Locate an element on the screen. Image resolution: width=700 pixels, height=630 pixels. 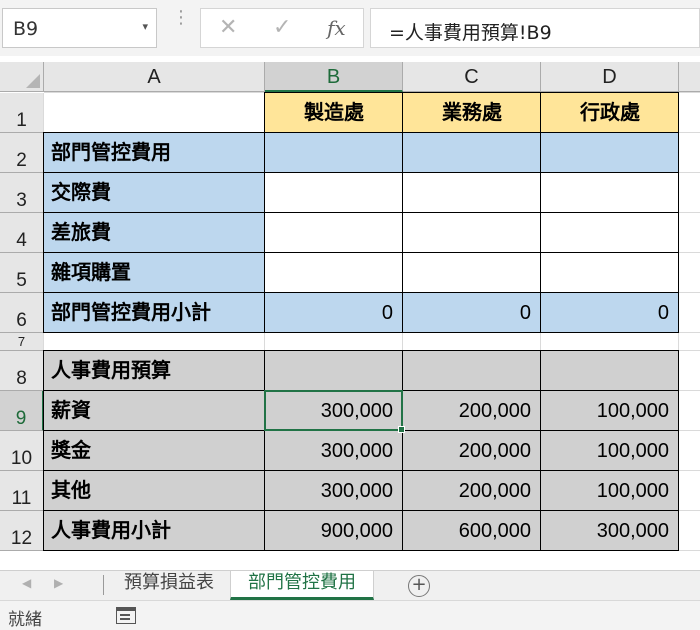
column-header-overflow is located at coordinates (689, 77).